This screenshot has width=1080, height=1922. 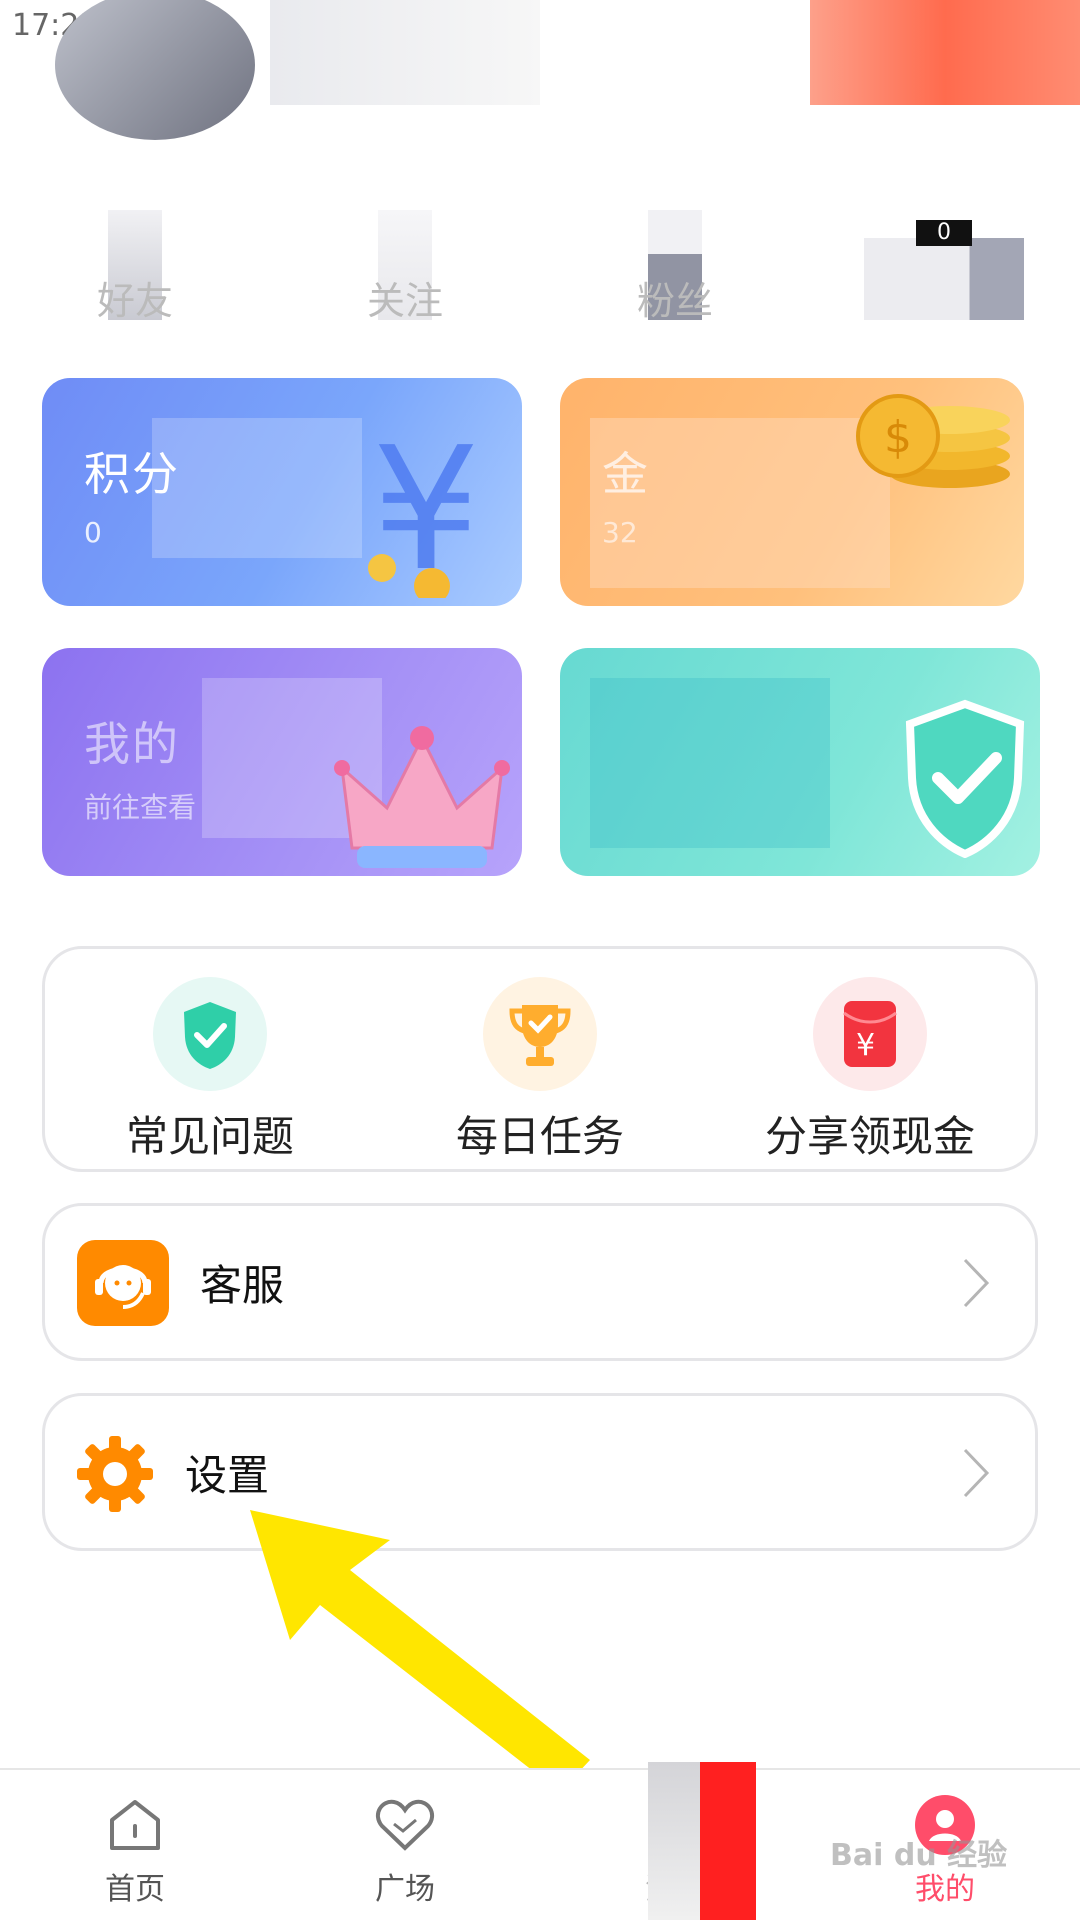 What do you see at coordinates (155, 70) in the screenshot?
I see `avatar` at bounding box center [155, 70].